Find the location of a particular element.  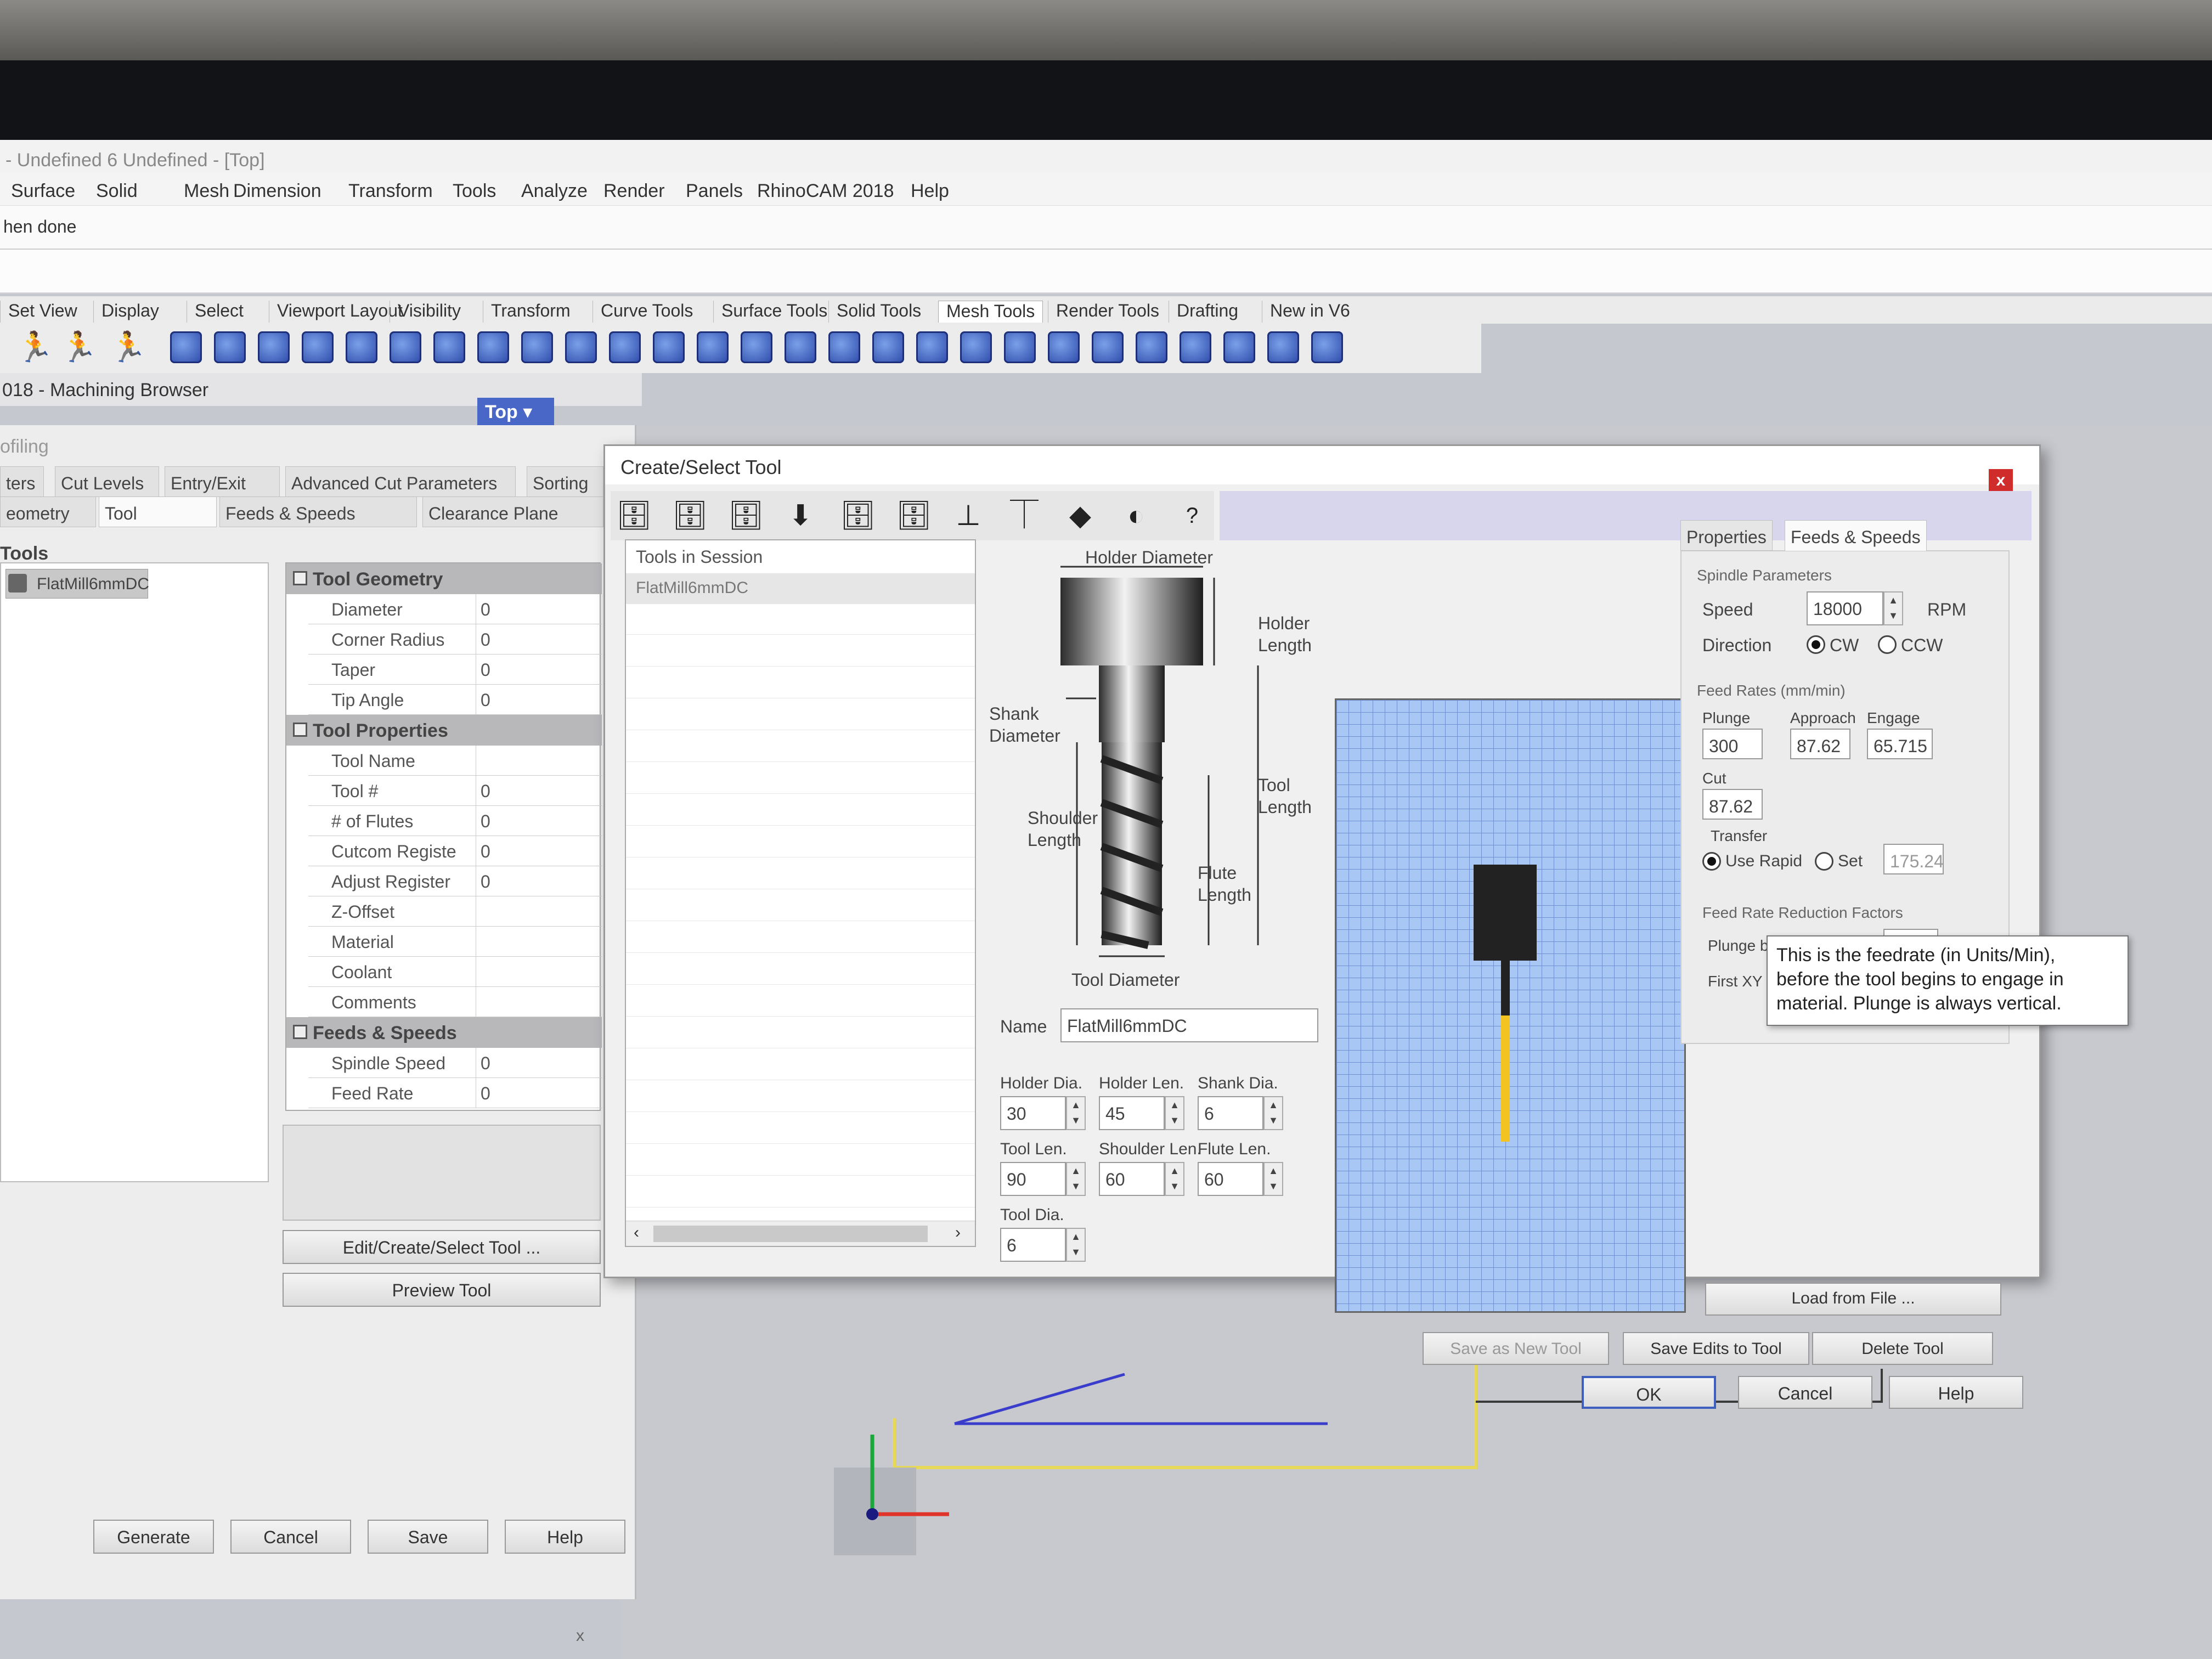

help-icon: ? is located at coordinates (1193, 515).